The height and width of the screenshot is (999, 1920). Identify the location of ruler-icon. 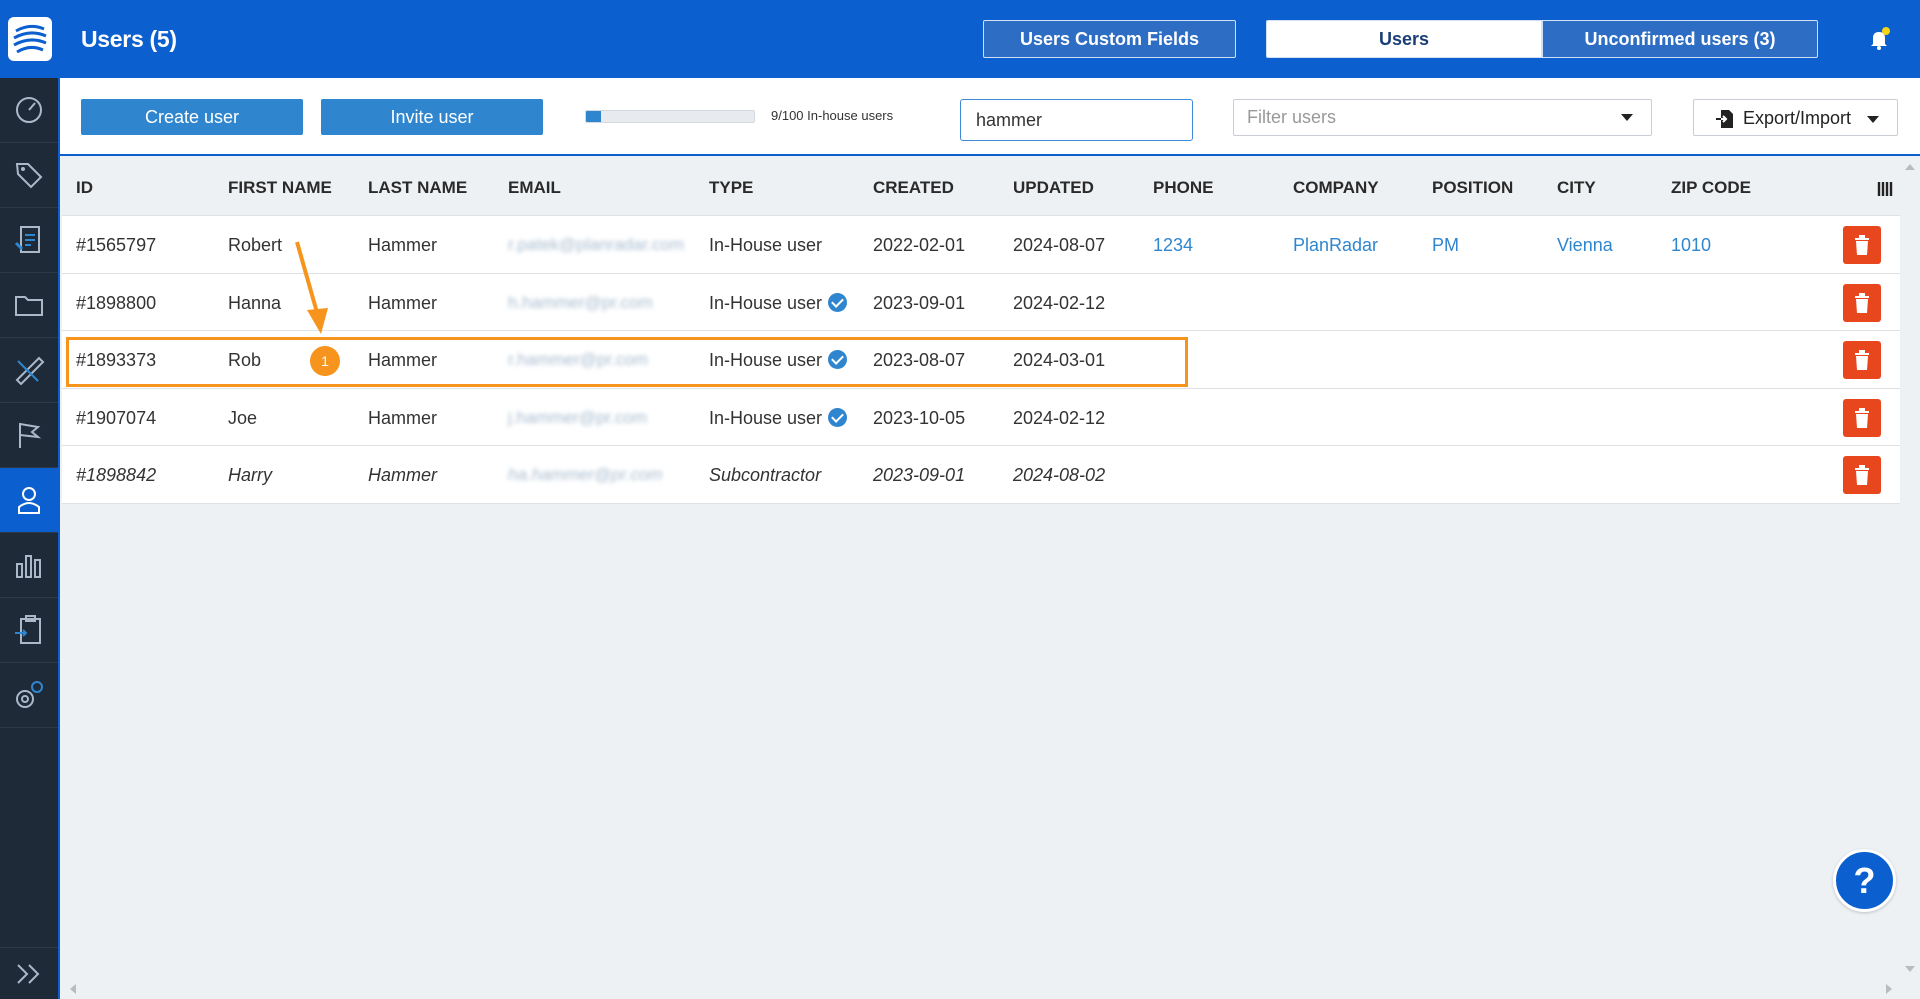
(30, 371).